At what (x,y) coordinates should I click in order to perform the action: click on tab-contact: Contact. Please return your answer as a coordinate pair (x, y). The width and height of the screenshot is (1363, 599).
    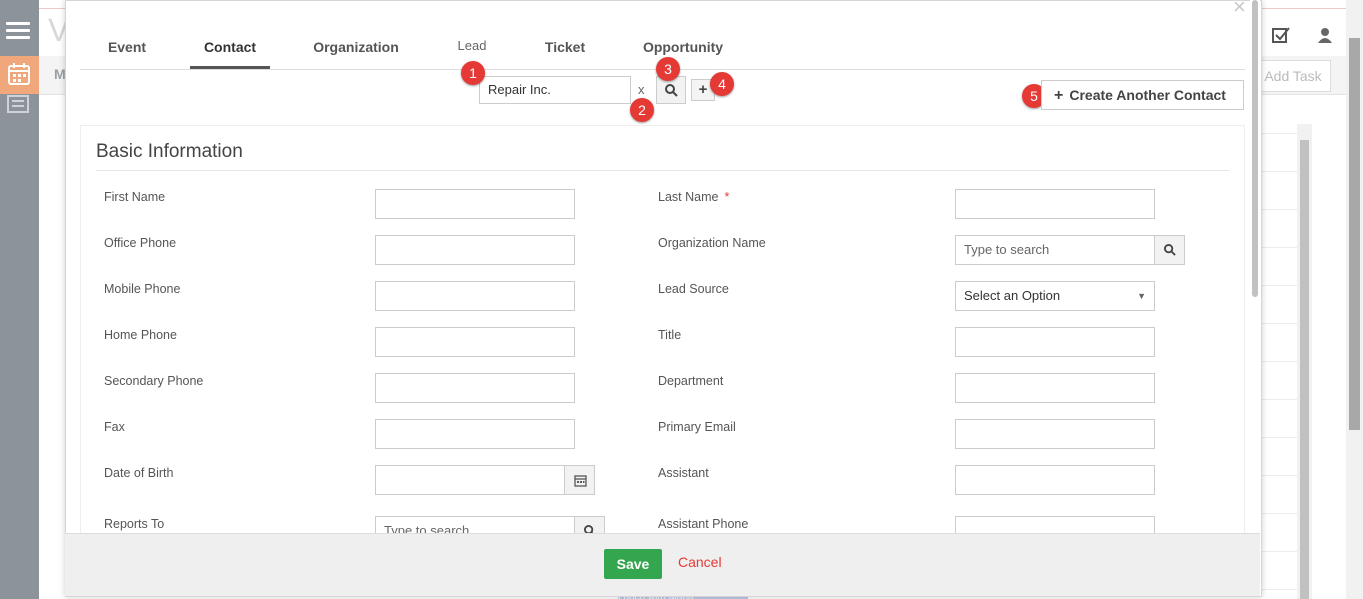
    Looking at the image, I should click on (230, 49).